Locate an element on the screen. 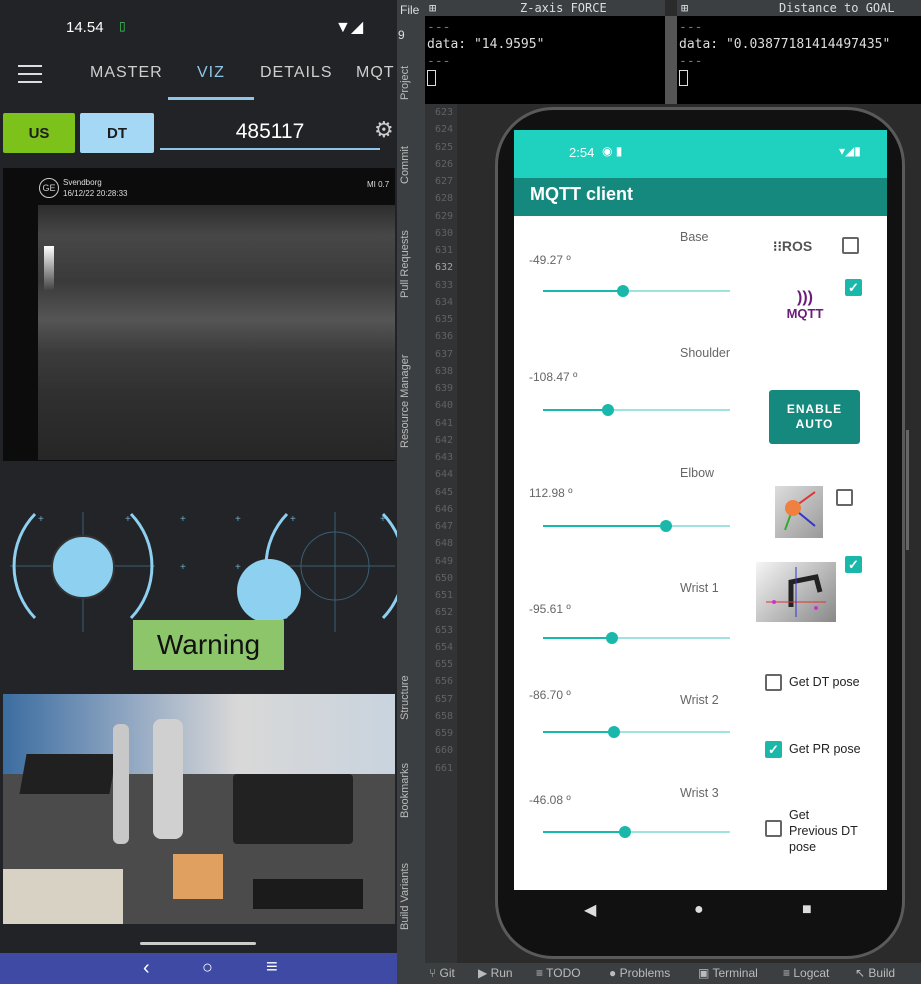 This screenshot has height=984, width=921. tab-viz: VIZ is located at coordinates (211, 73).